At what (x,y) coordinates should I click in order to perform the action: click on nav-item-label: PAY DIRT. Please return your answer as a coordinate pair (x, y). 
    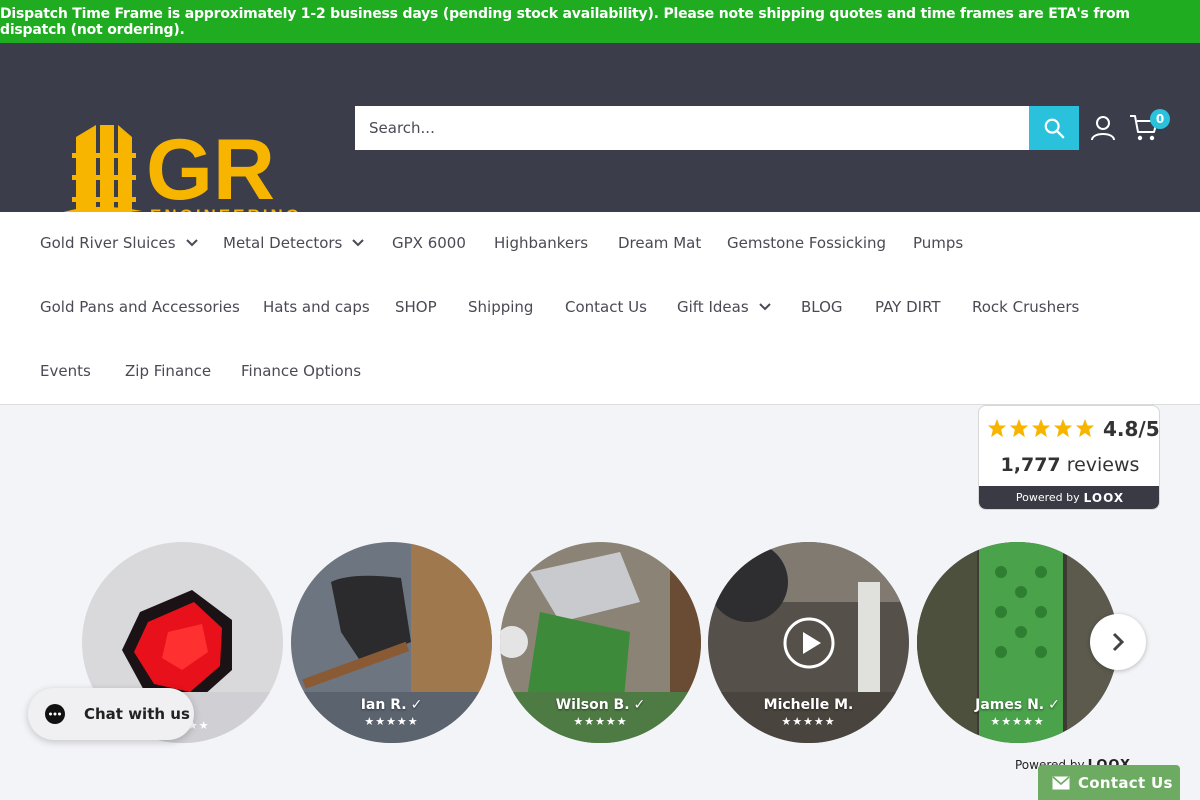
    Looking at the image, I should click on (908, 307).